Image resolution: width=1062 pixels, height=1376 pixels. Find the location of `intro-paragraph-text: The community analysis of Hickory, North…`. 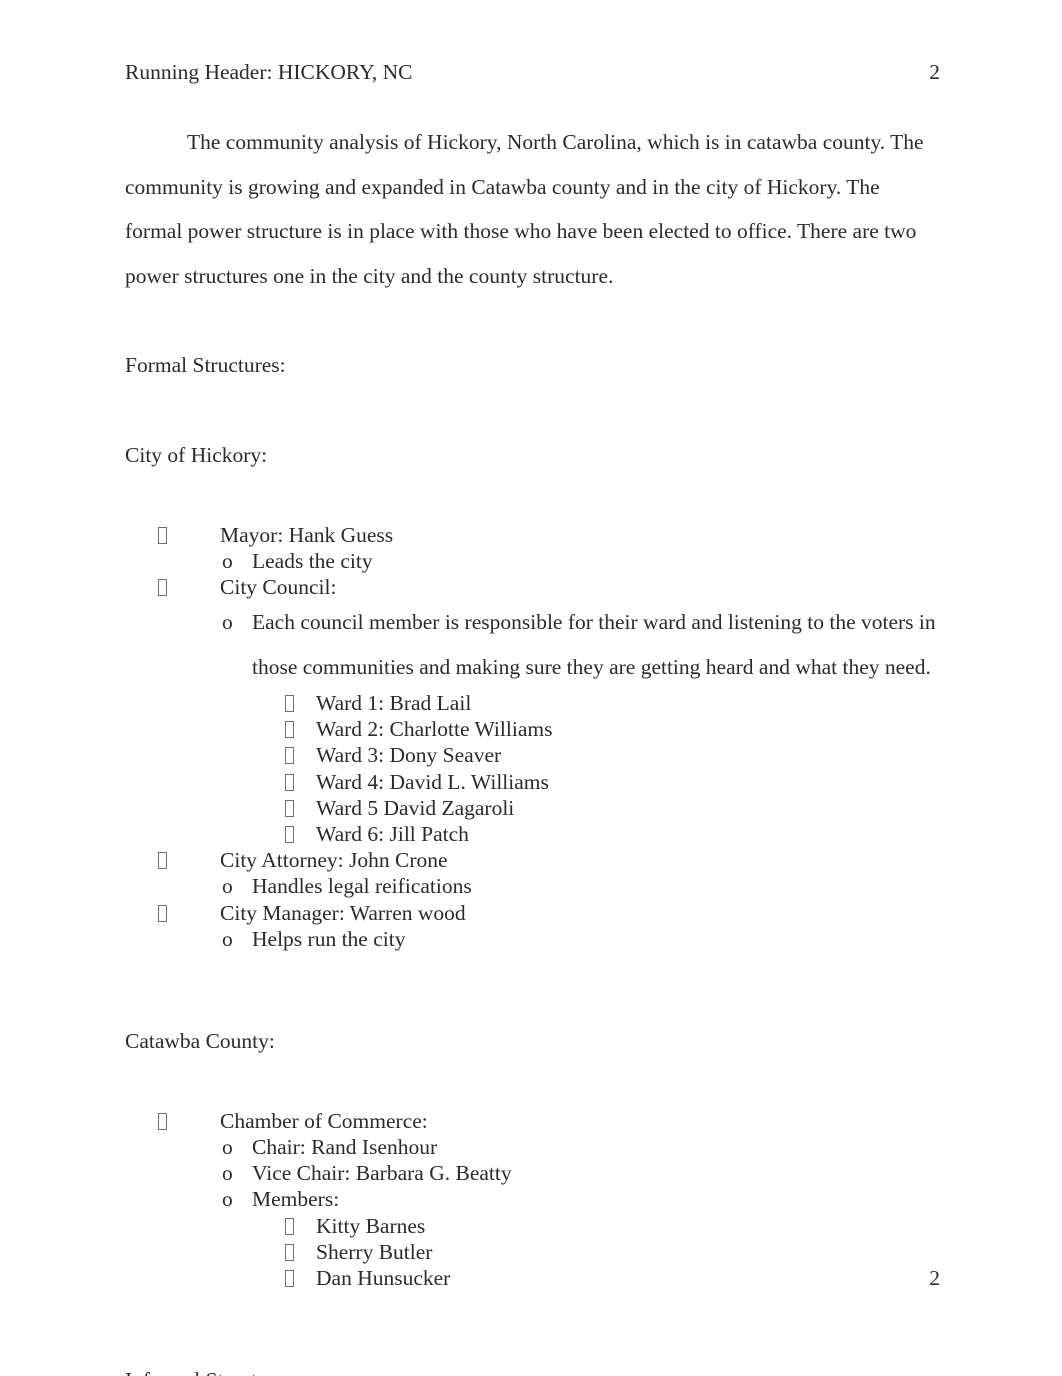

intro-paragraph-text: The community analysis of Hickory, North… is located at coordinates (524, 209).